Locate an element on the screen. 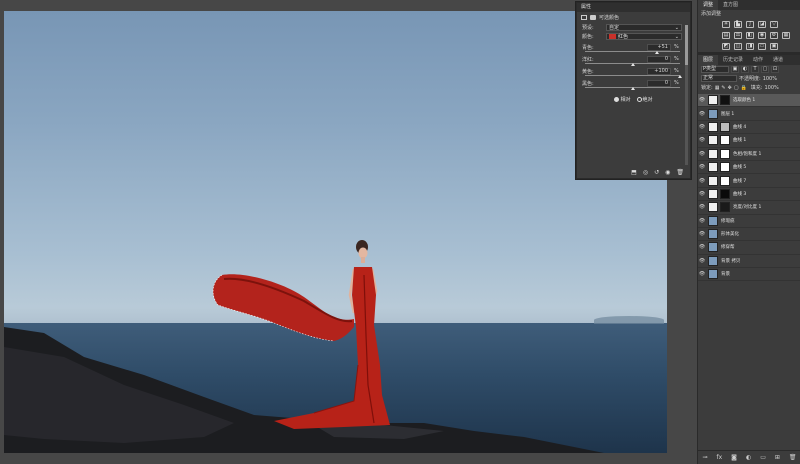 The image size is (800, 464). layer-row: 👁 形体美化 is located at coordinates (749, 235).